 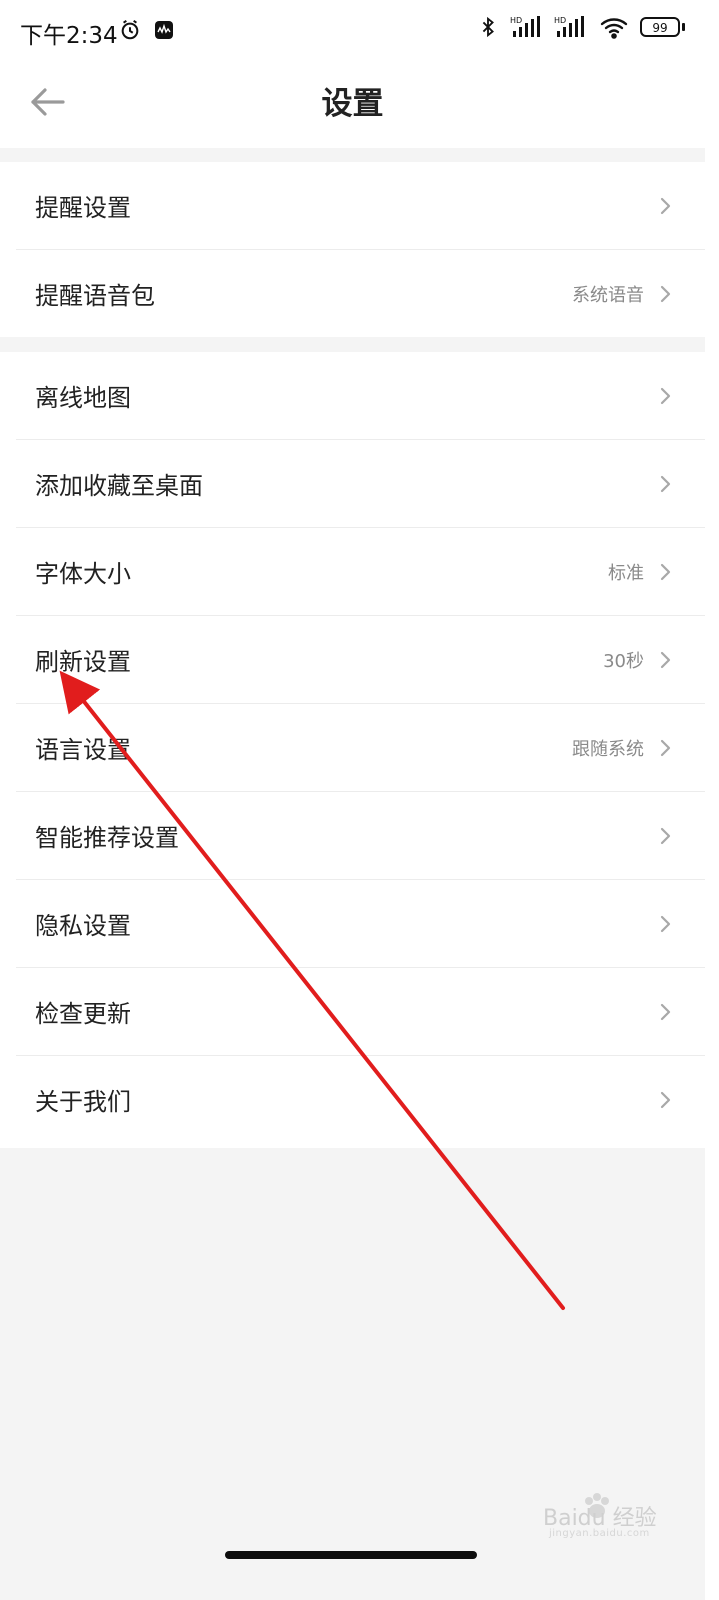 What do you see at coordinates (83, 926) in the screenshot?
I see `row-label: 隐私设置` at bounding box center [83, 926].